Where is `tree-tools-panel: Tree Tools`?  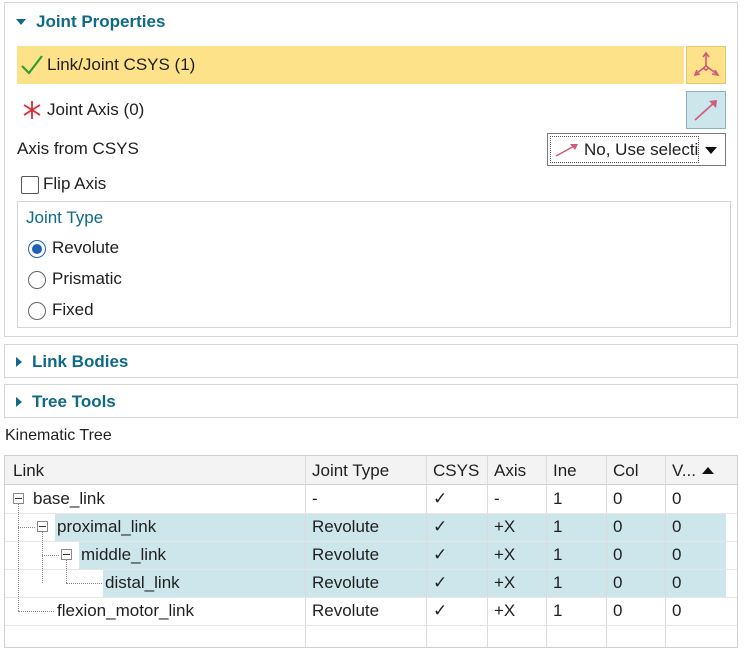 tree-tools-panel: Tree Tools is located at coordinates (371, 401).